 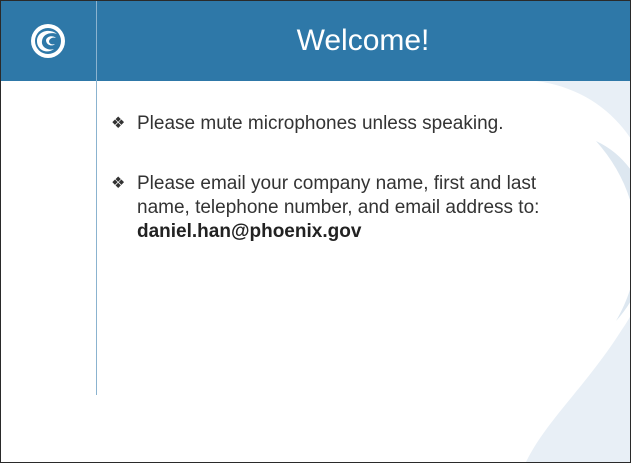 I want to click on bullet-text: Please mute microphones unless speaking., so click(x=320, y=123).